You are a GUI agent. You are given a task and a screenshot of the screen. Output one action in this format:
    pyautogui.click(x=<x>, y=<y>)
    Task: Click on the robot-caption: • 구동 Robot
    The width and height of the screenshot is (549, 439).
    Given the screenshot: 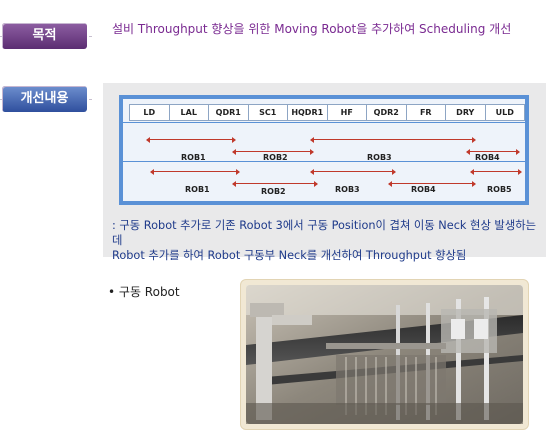 What is the action you would take?
    pyautogui.click(x=144, y=291)
    